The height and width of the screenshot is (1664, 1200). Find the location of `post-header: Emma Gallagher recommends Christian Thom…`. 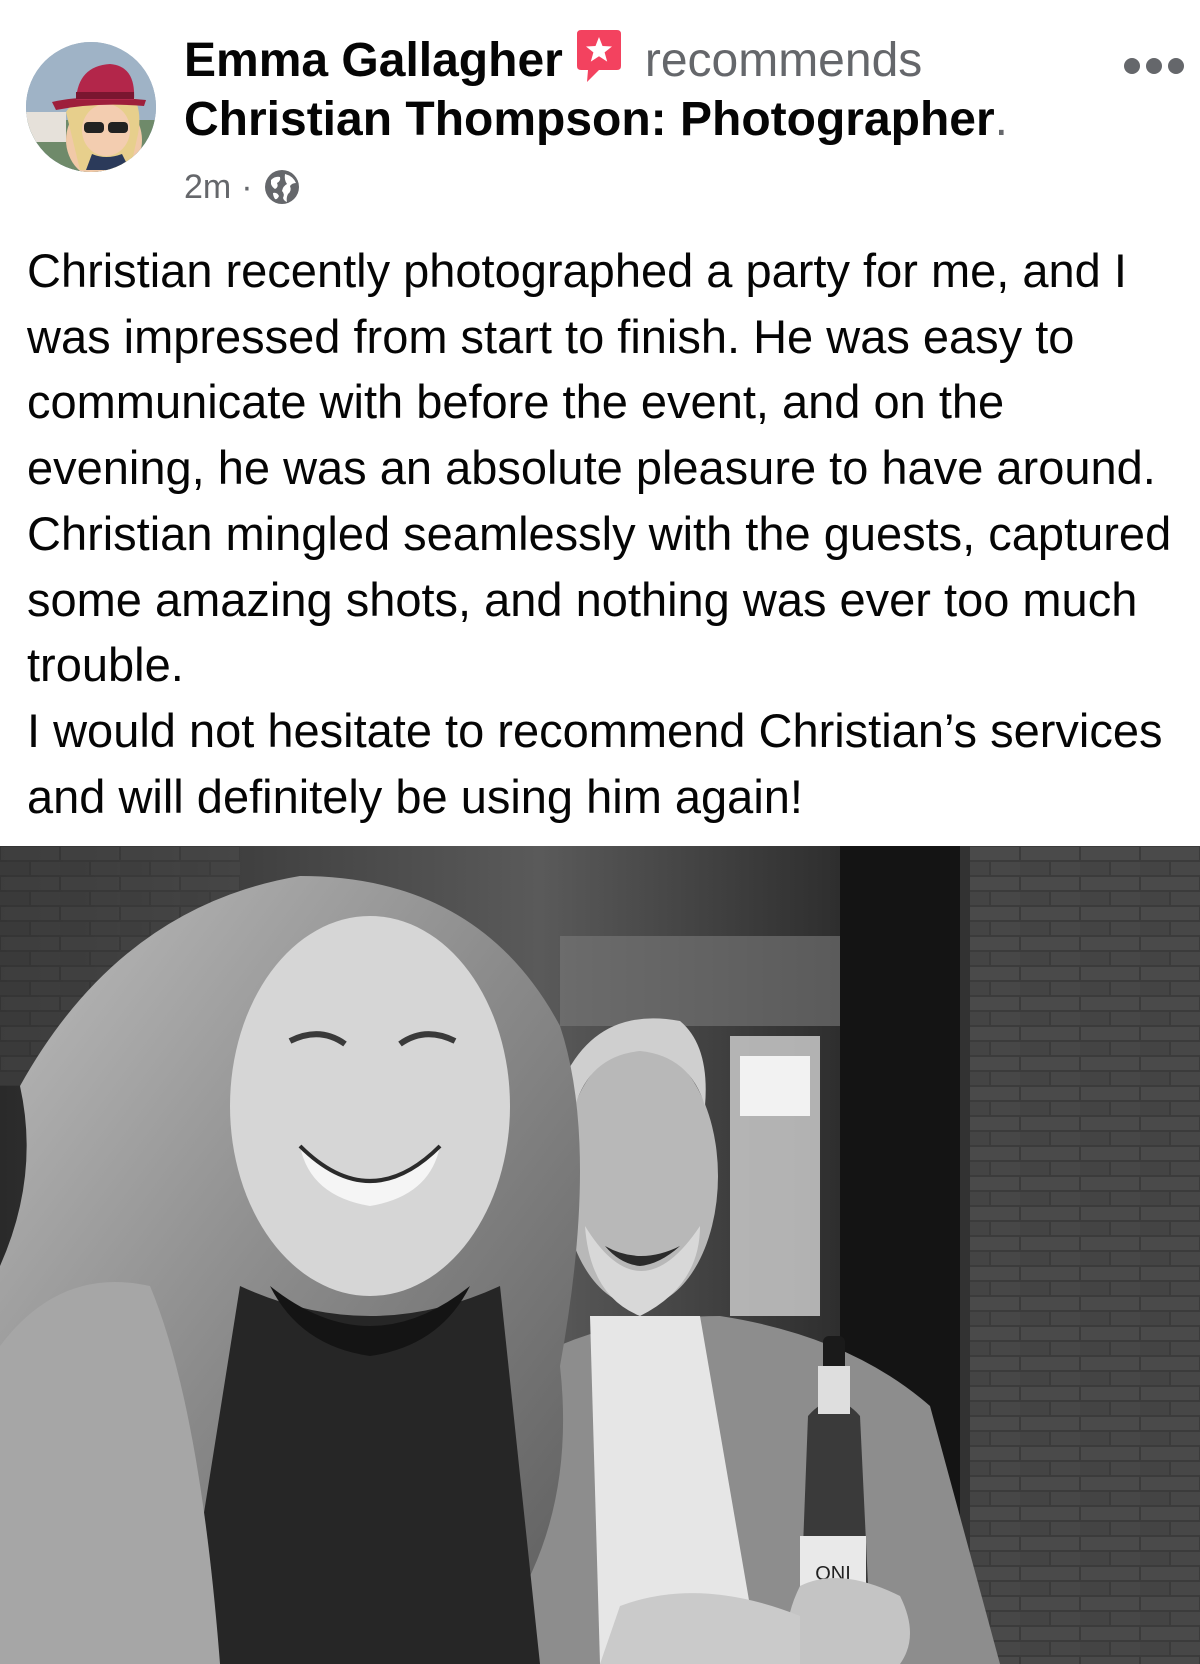

post-header: Emma Gallagher recommends Christian Thom… is located at coordinates (600, 110).